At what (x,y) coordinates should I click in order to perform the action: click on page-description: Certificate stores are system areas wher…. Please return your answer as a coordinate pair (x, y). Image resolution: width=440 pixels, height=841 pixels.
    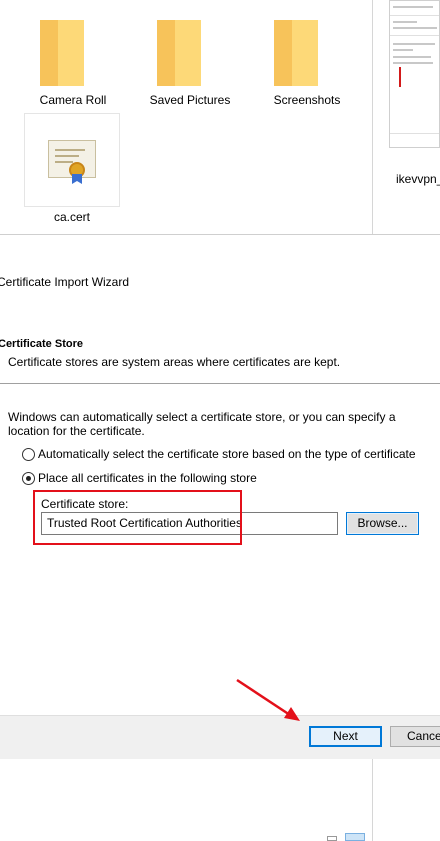
    Looking at the image, I should click on (174, 362).